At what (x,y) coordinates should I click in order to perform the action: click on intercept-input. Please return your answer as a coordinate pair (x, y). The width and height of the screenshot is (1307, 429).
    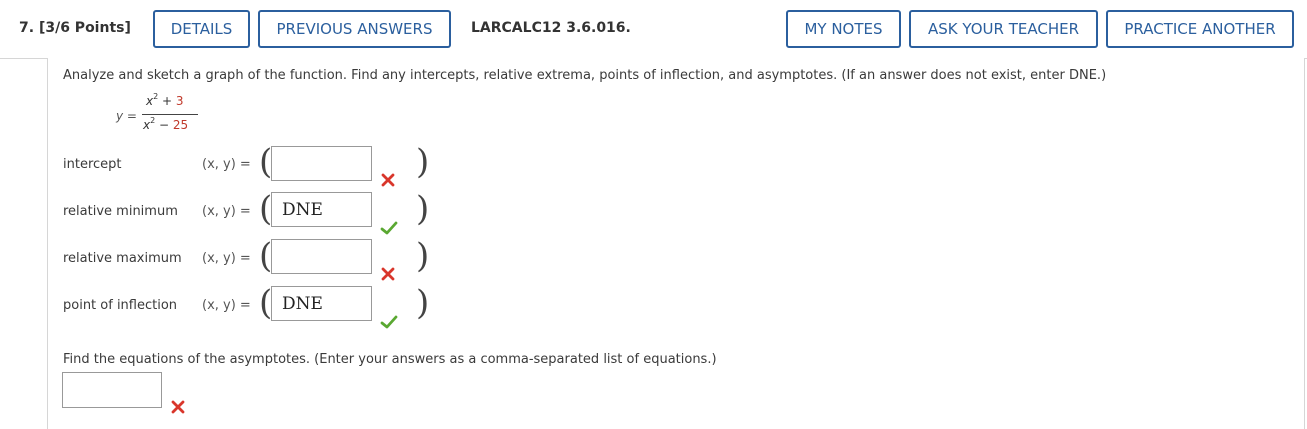
    Looking at the image, I should click on (321, 163).